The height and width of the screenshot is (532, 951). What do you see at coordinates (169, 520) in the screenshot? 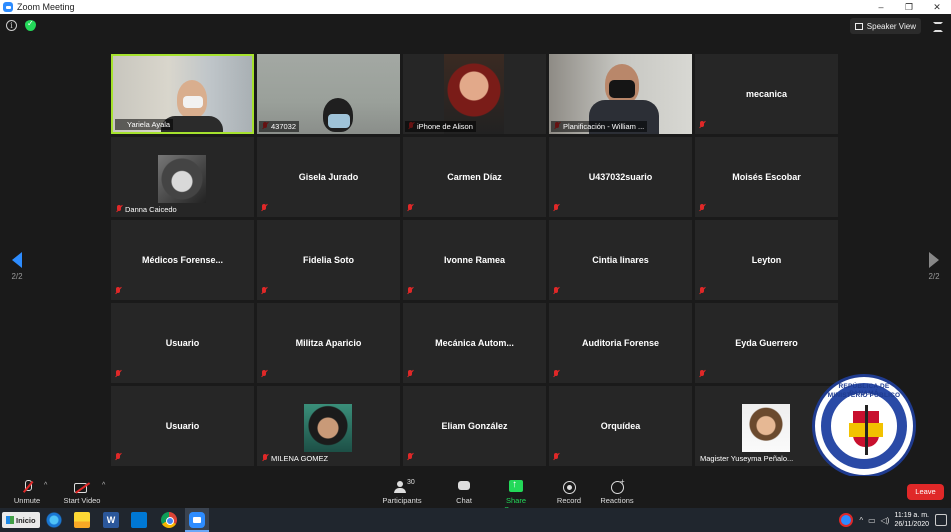
I see `chrome-icon` at bounding box center [169, 520].